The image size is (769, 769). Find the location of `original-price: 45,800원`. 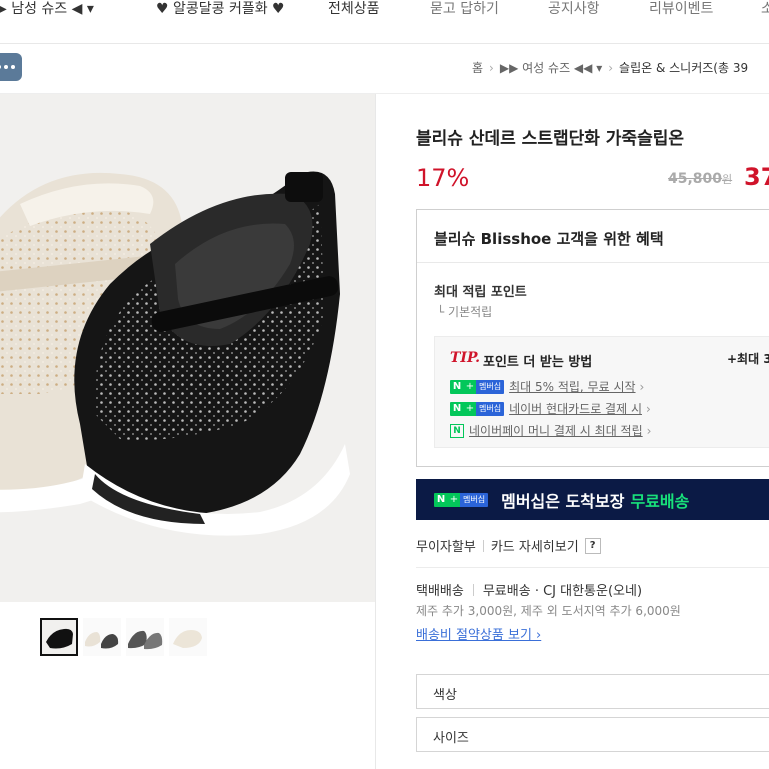

original-price: 45,800원 is located at coordinates (700, 179).